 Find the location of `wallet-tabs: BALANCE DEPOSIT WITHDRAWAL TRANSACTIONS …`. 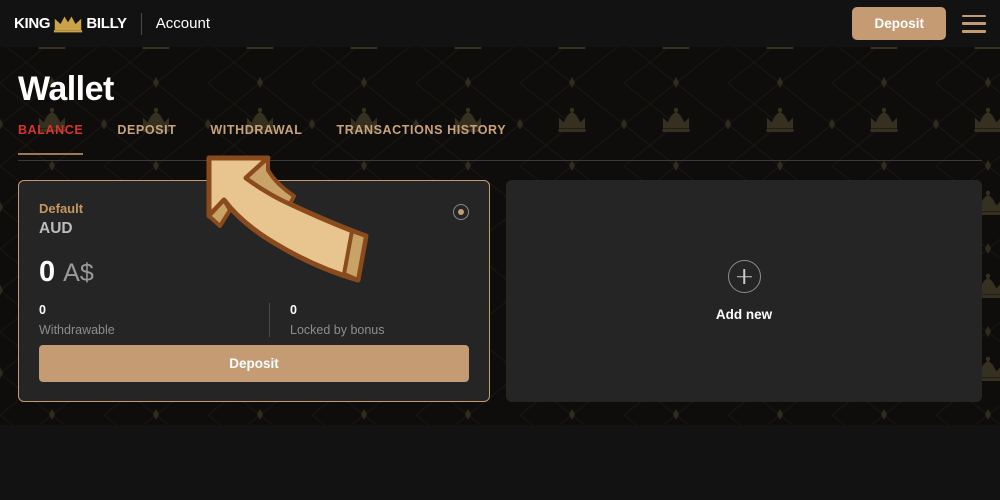

wallet-tabs: BALANCE DEPOSIT WITHDRAWAL TRANSACTIONS … is located at coordinates (279, 139).